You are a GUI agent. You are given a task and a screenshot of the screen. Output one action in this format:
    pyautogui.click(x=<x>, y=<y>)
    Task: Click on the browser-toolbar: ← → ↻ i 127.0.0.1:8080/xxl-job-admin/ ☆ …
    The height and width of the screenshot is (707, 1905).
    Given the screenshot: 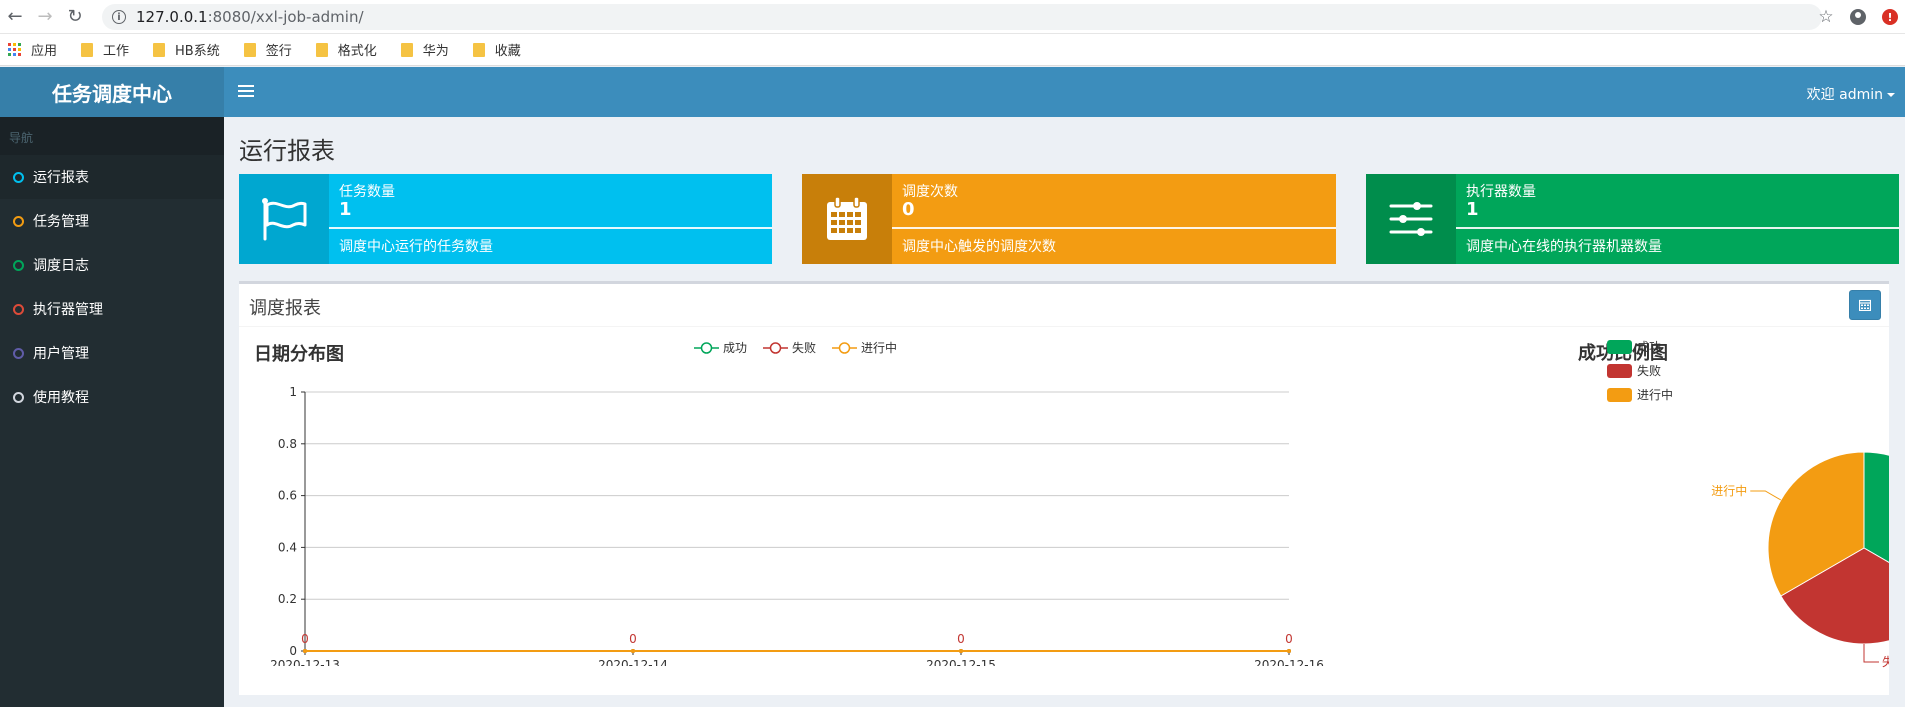 What is the action you would take?
    pyautogui.click(x=952, y=17)
    